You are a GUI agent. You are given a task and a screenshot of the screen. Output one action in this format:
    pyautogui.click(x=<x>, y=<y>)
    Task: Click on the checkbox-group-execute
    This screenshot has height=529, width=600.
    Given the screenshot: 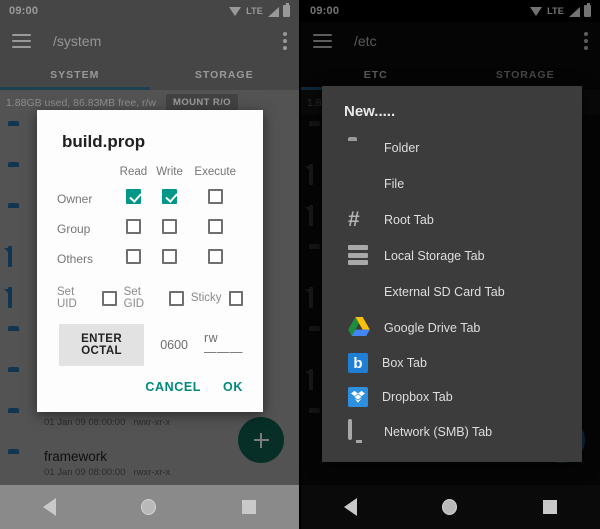 What is the action you would take?
    pyautogui.click(x=215, y=226)
    